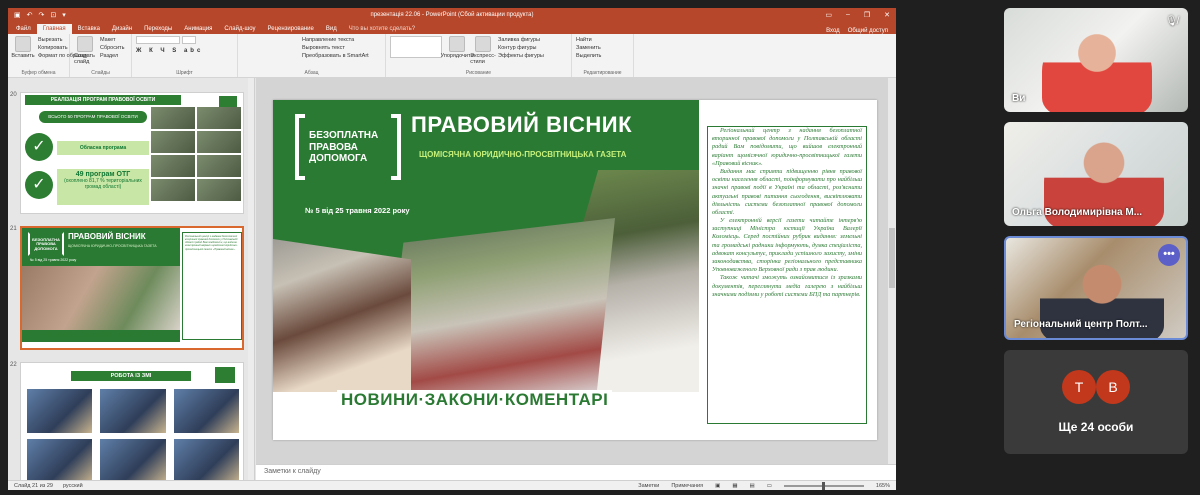 Image resolution: width=1200 pixels, height=495 pixels. Describe the element at coordinates (185, 55) in the screenshot. I see `font-group: Ж К Ч S abc Шрифт` at that location.